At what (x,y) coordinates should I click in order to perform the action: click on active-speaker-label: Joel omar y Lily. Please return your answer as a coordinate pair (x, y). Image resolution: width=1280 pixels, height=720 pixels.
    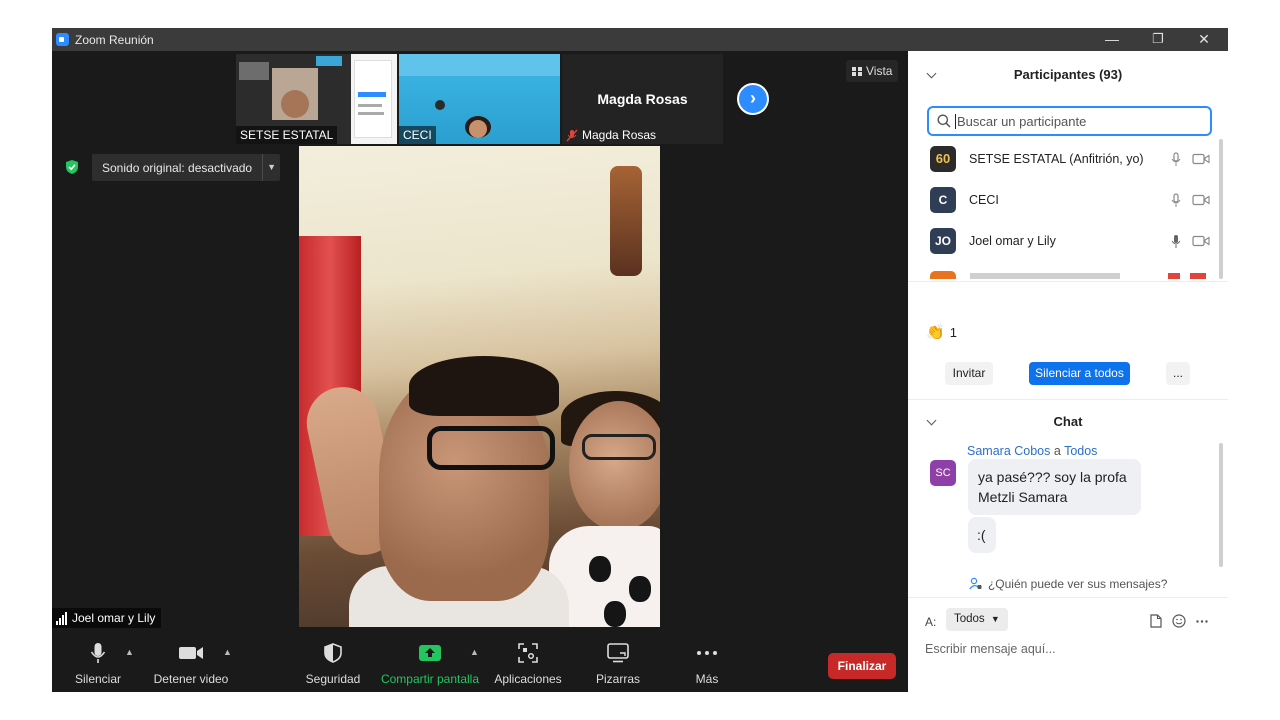
    Looking at the image, I should click on (107, 618).